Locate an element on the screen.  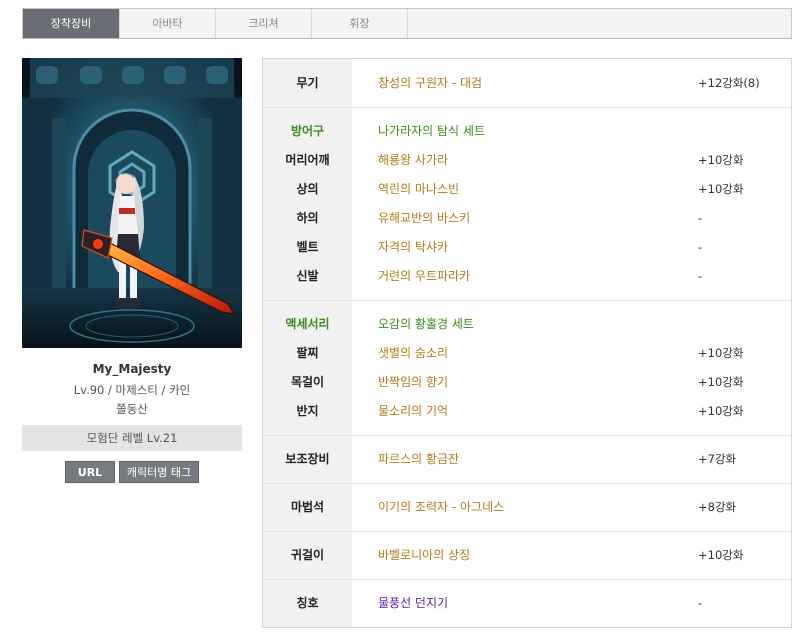
set-name: 나가라자의 탐식 세트 is located at coordinates (431, 131).